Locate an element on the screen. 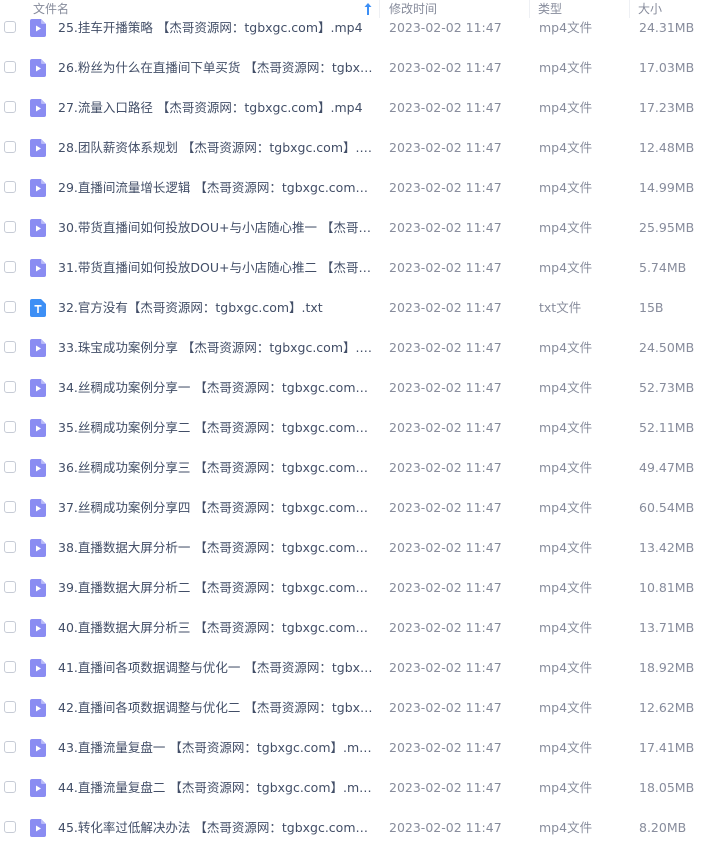  sort-ascending-icon is located at coordinates (368, 9).